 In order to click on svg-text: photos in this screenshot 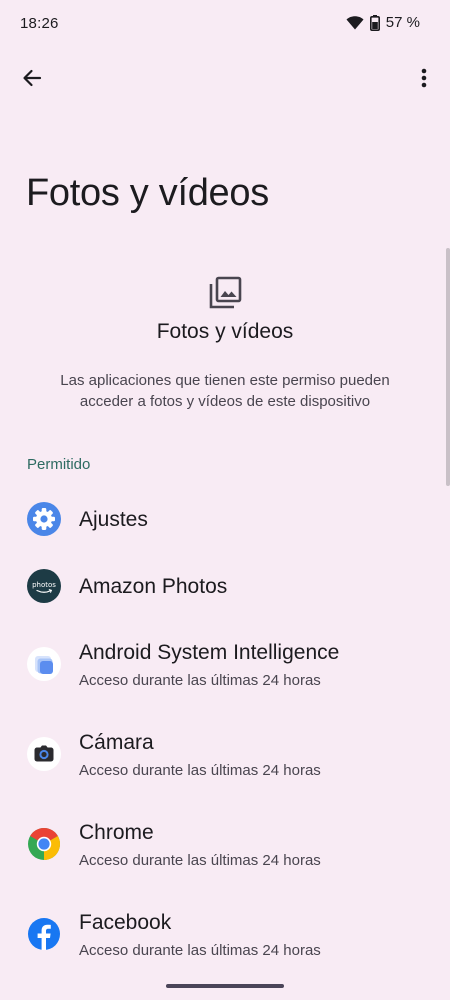, I will do `click(44, 585)`.